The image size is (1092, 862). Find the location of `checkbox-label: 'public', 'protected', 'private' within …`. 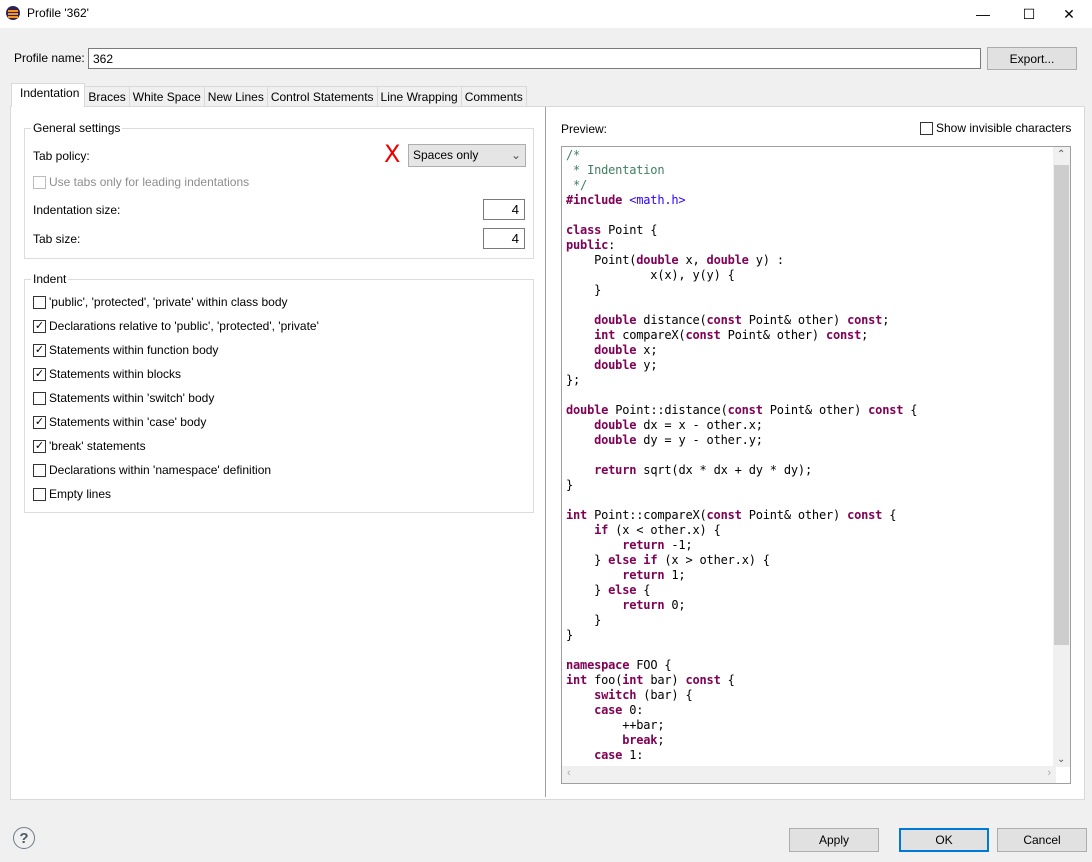

checkbox-label: 'public', 'protected', 'private' within … is located at coordinates (168, 302).